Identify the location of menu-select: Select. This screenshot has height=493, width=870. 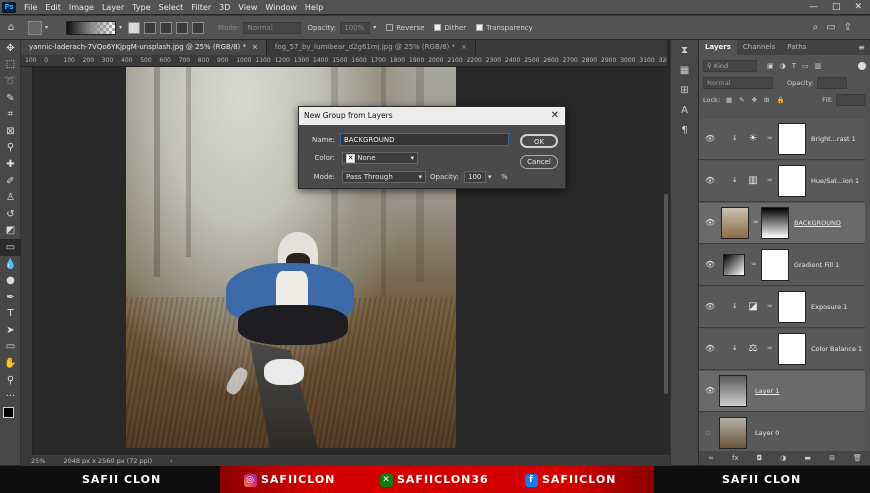
(171, 7).